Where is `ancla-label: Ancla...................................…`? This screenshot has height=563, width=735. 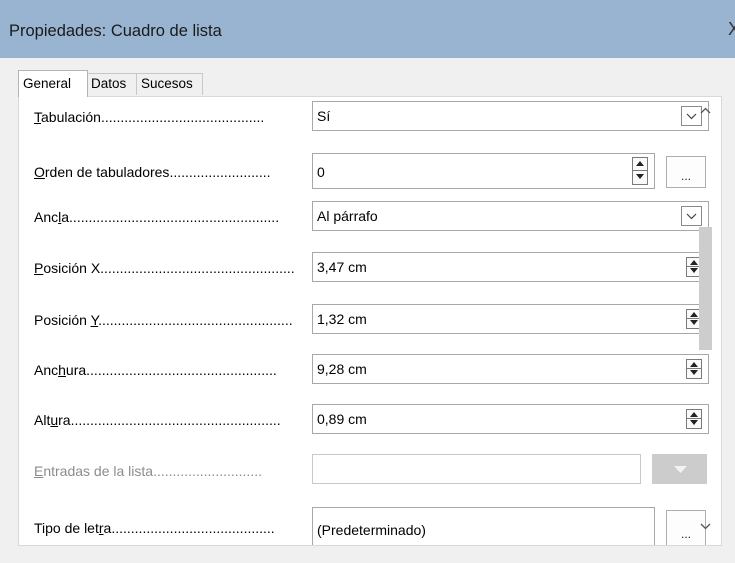
ancla-label: Ancla...................................… is located at coordinates (157, 217).